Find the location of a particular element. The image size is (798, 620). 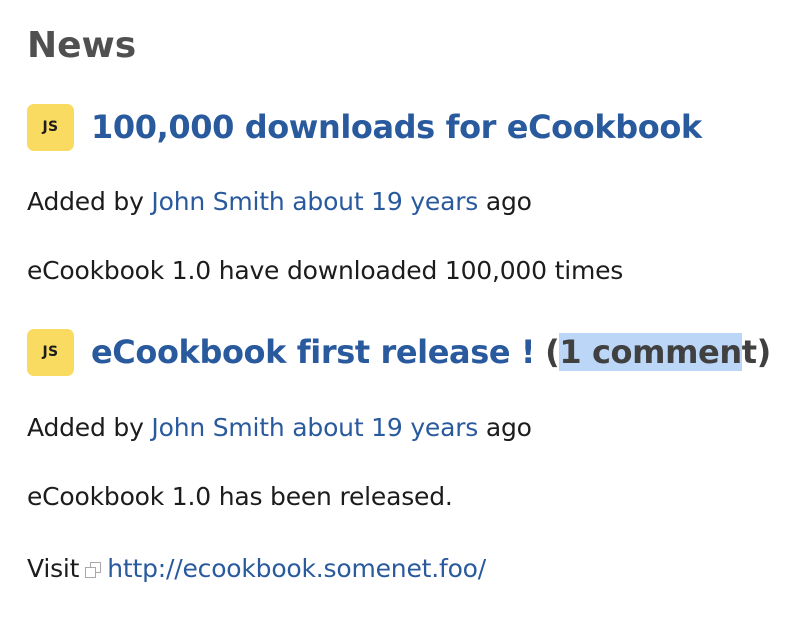

comments-close-paren: ) is located at coordinates (764, 352).